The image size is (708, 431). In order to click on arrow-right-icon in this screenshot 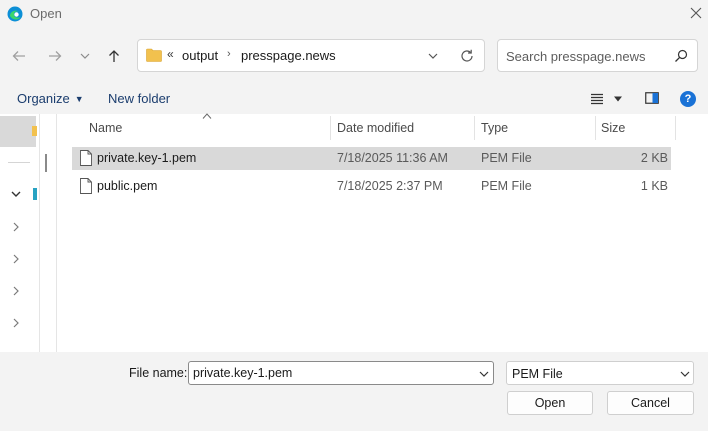, I will do `click(55, 56)`.